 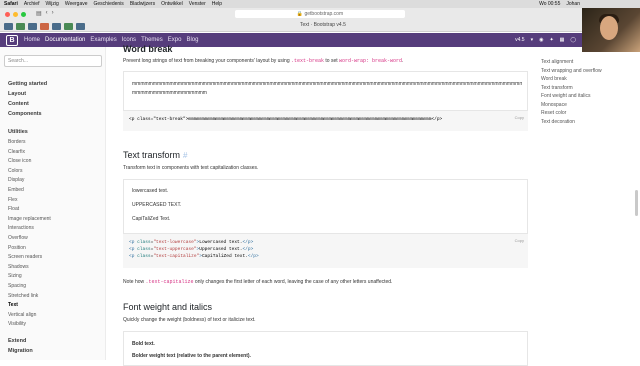 I want to click on sidebar-item-image-replacement: Image replacement, so click(x=29, y=220).